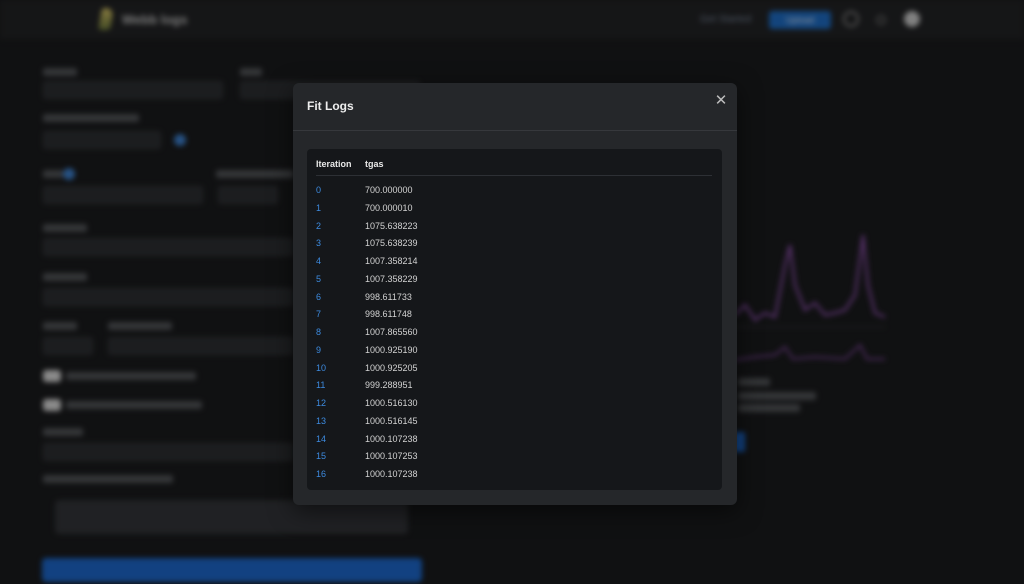  Describe the element at coordinates (391, 367) in the screenshot. I see `tgas-value: 1000.925205` at that location.